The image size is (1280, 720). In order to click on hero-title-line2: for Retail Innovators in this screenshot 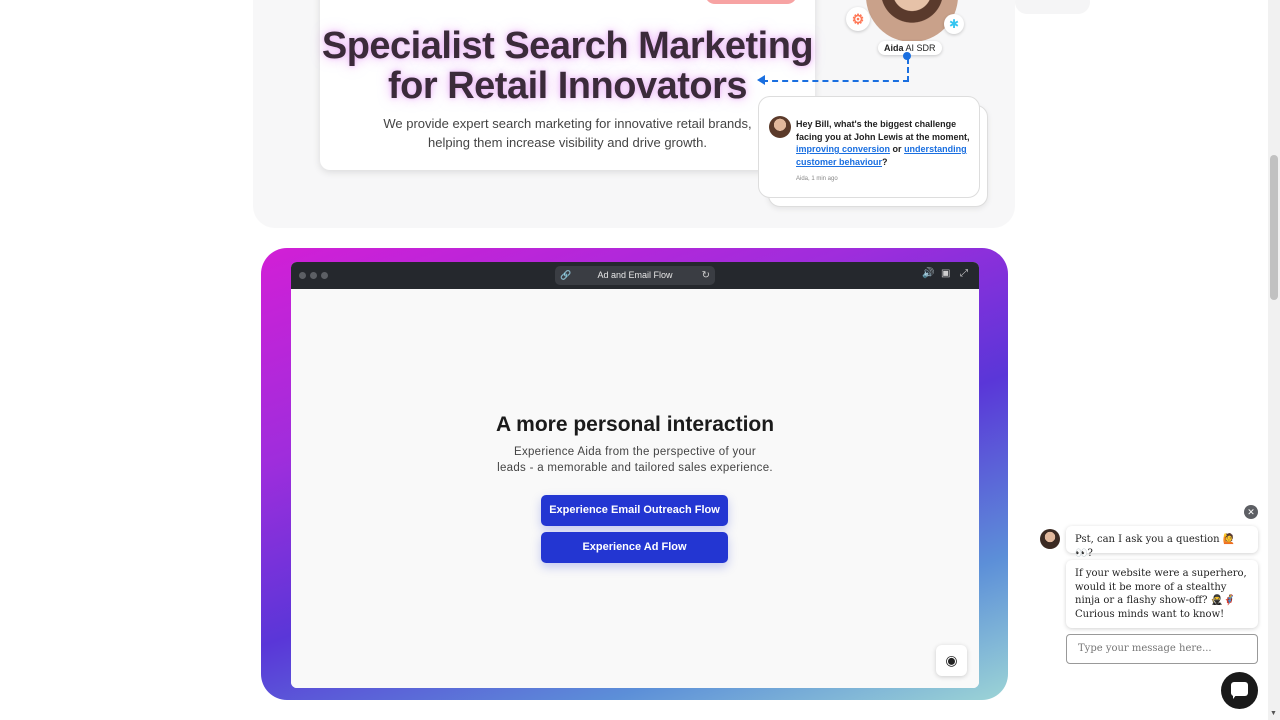, I will do `click(568, 86)`.